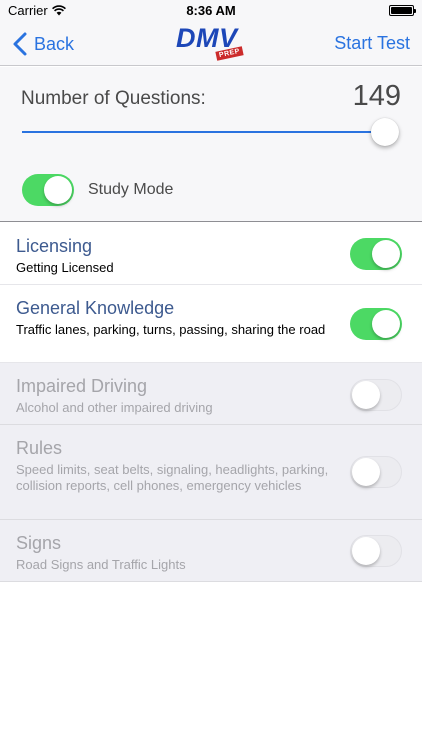 The width and height of the screenshot is (422, 750). I want to click on app-logo: DMV PREP, so click(213, 44).